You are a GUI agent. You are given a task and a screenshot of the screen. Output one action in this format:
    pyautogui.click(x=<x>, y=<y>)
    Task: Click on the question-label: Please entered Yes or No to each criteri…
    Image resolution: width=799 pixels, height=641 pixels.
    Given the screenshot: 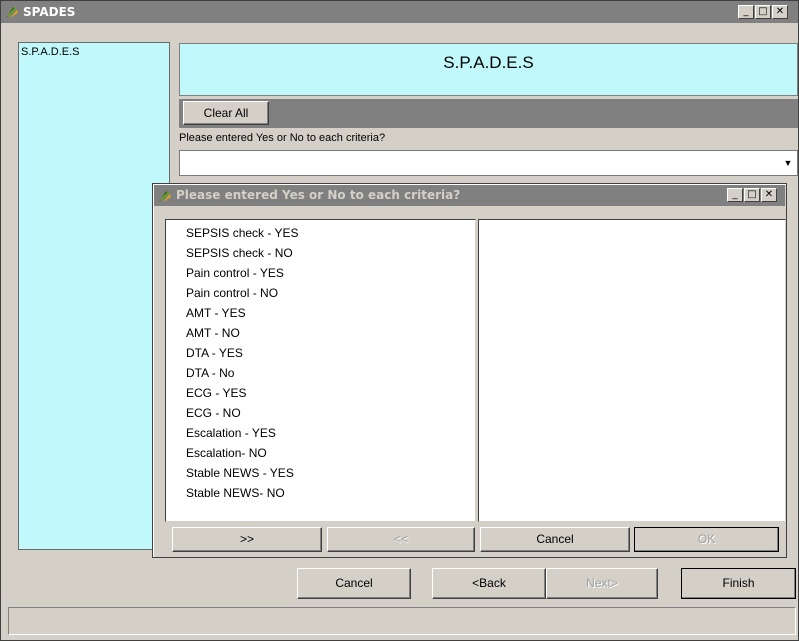 What is the action you would take?
    pyautogui.click(x=282, y=138)
    